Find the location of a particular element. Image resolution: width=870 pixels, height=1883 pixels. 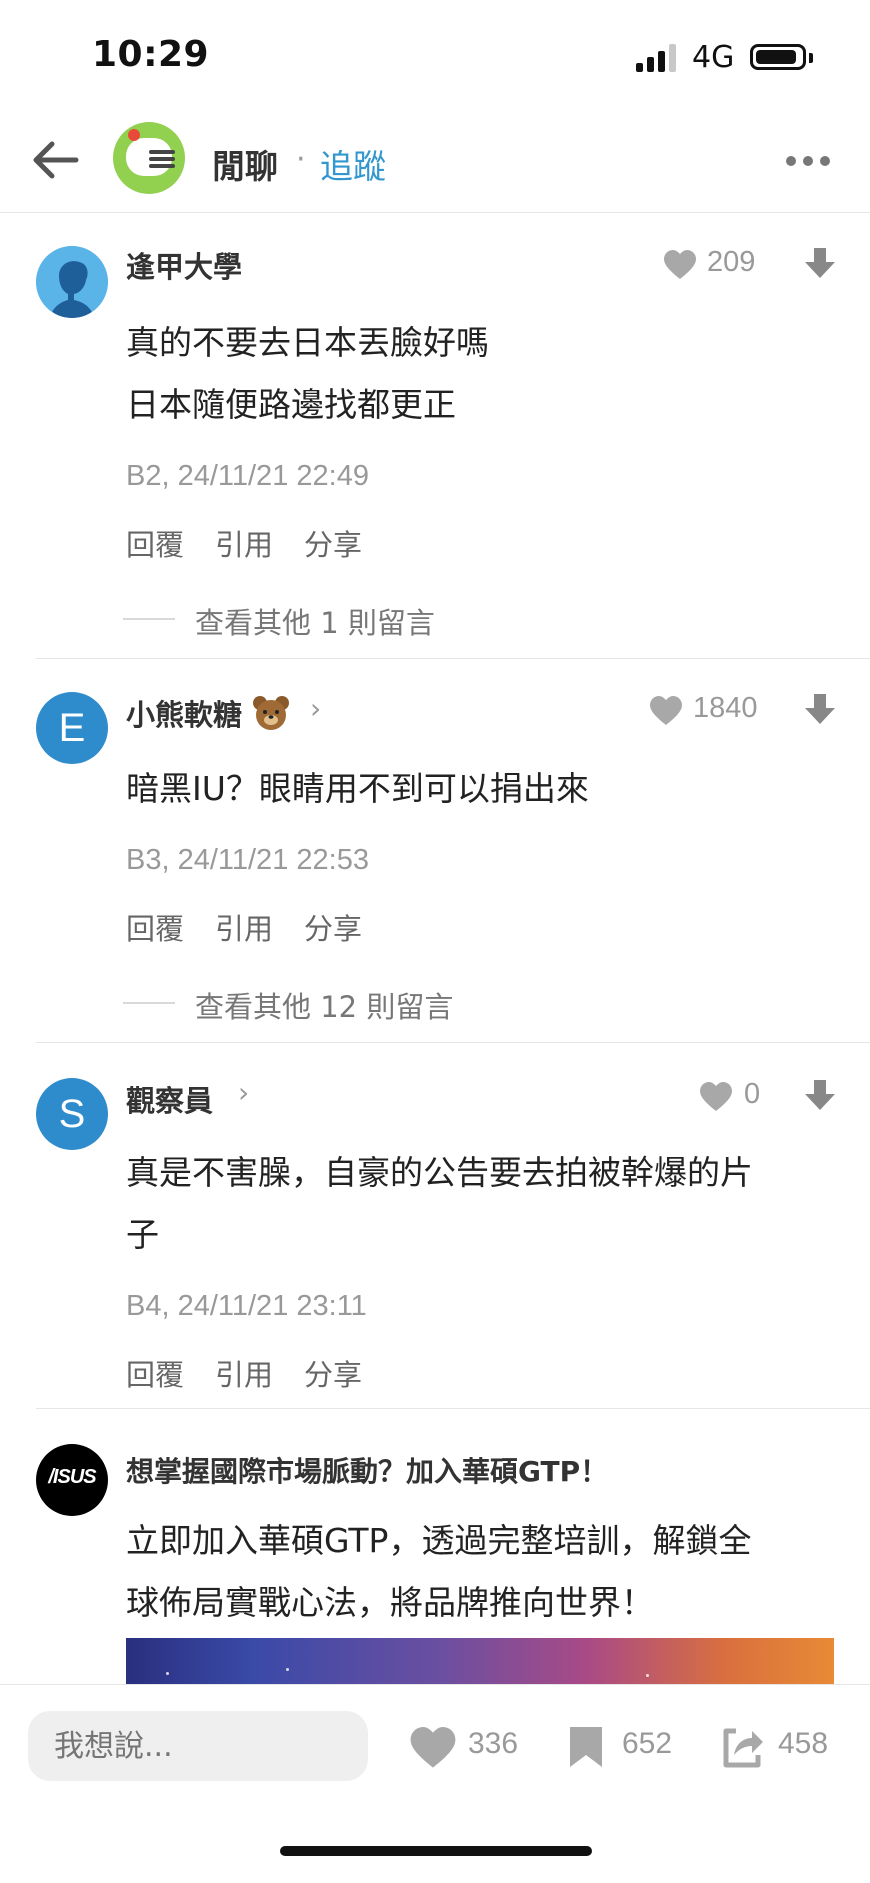

avatar is located at coordinates (72, 282).